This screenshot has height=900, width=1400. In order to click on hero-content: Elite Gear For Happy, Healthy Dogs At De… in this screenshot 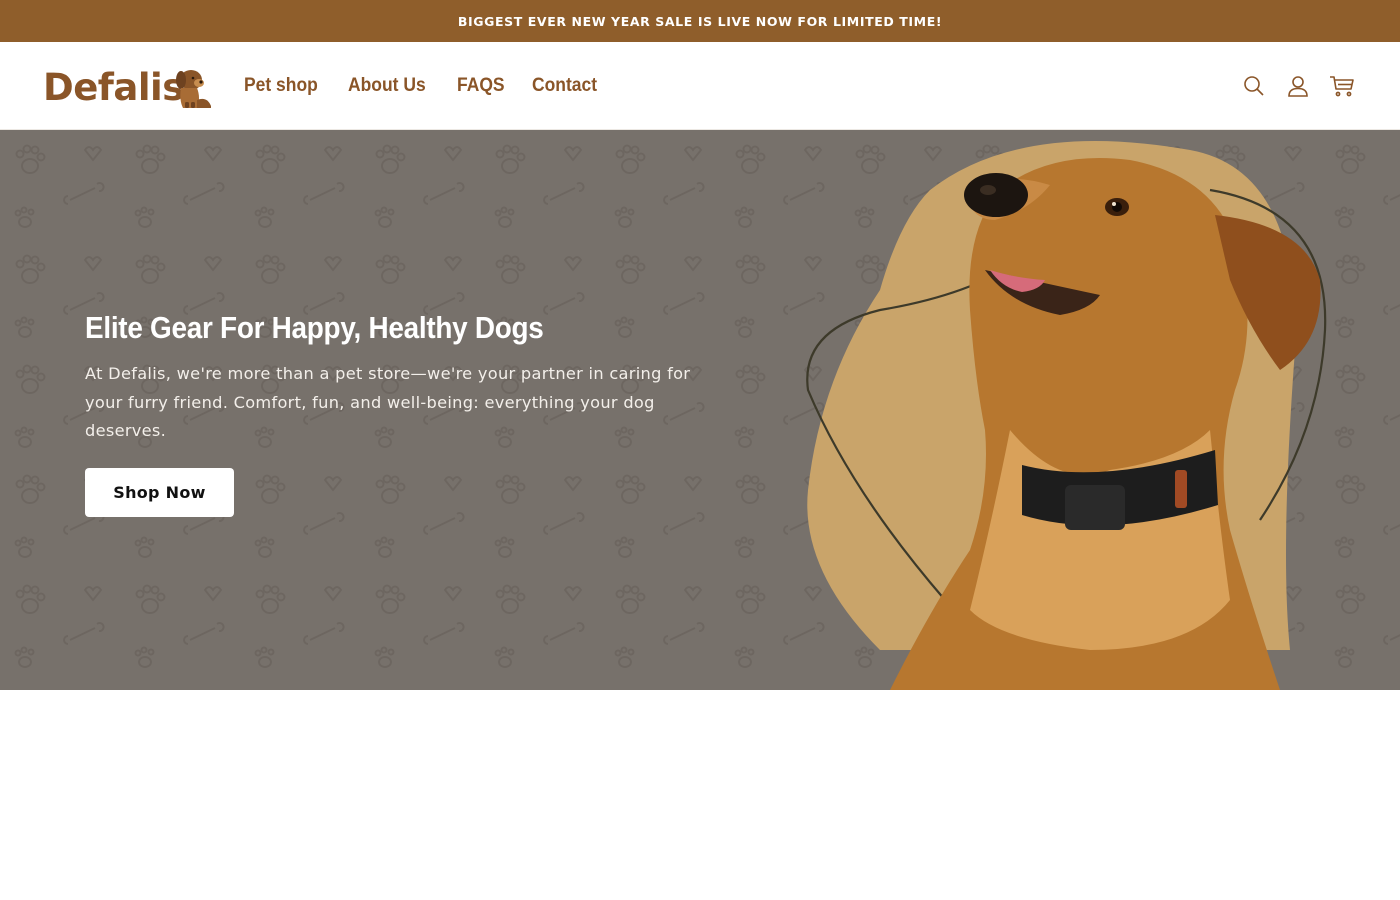, I will do `click(395, 412)`.